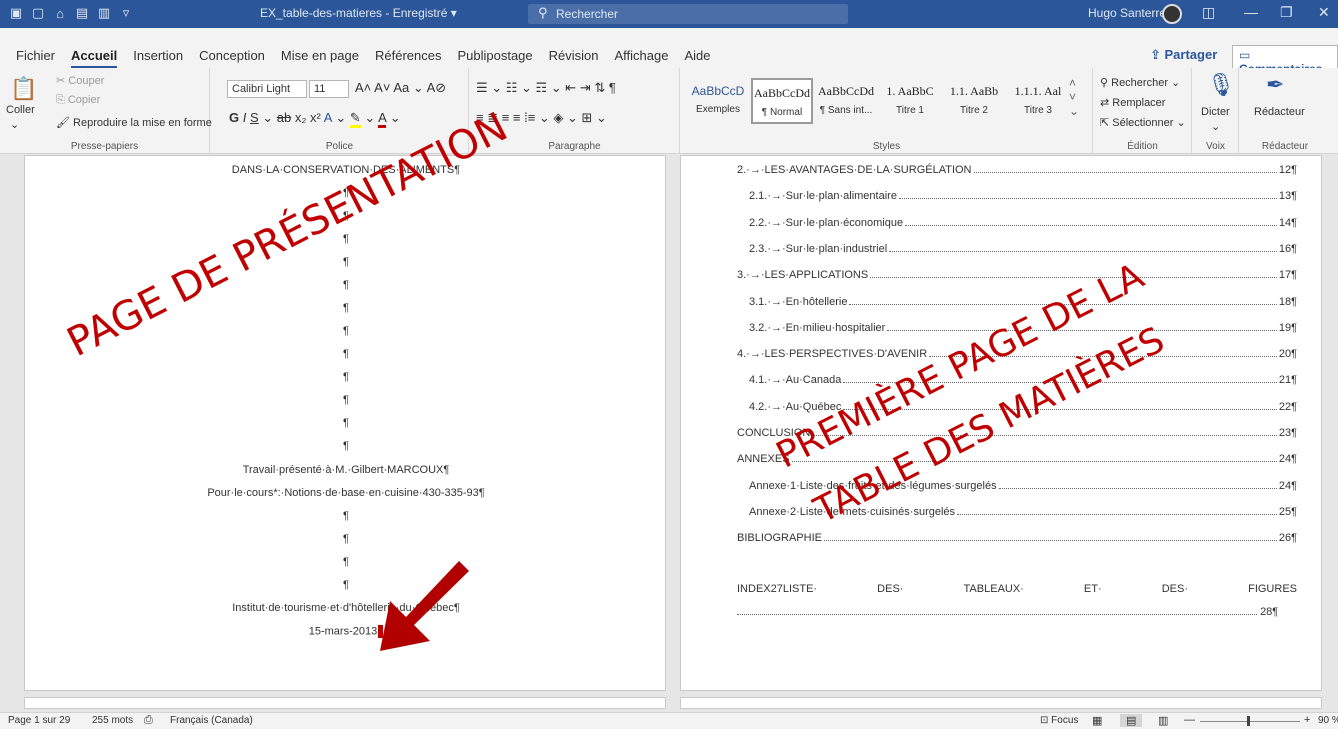  Describe the element at coordinates (400, 88) in the screenshot. I see `grow-font-icon: A˄ A˅ Aa ⌄ A⊘` at that location.